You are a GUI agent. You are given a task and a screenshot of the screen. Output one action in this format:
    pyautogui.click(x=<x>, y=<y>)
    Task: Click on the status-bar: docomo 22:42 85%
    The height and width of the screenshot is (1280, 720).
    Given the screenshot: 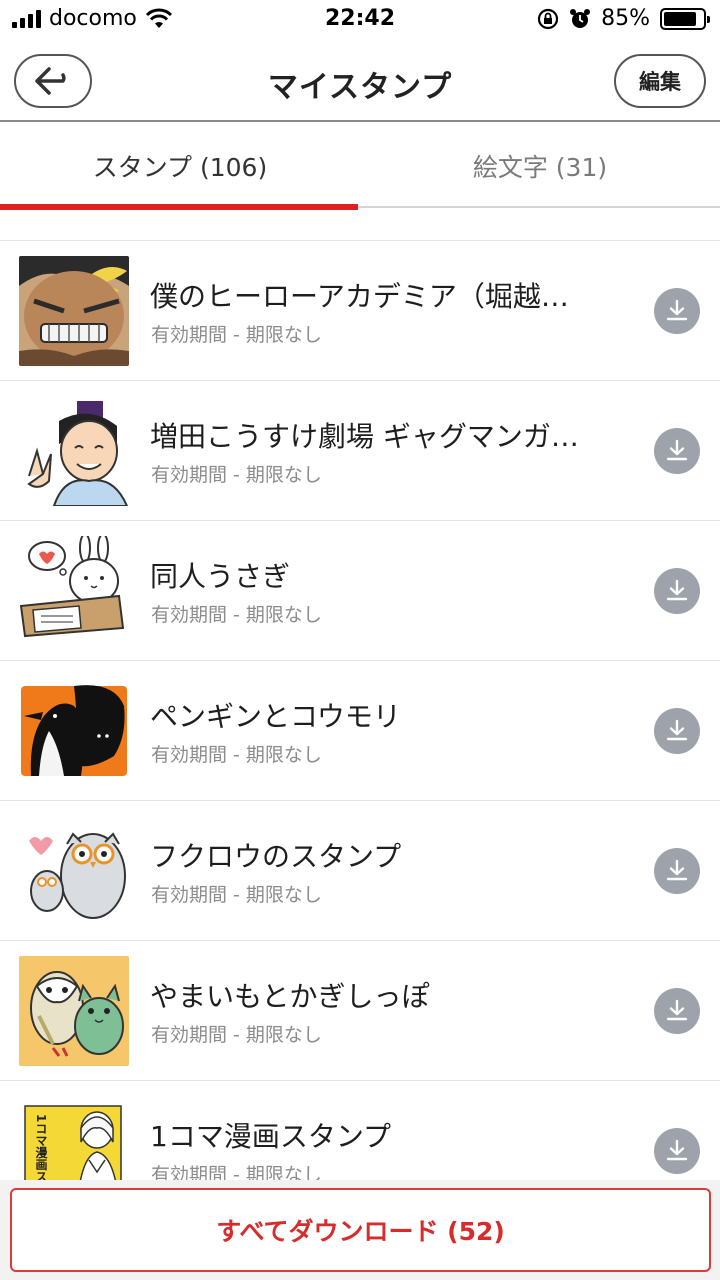 What is the action you would take?
    pyautogui.click(x=360, y=20)
    